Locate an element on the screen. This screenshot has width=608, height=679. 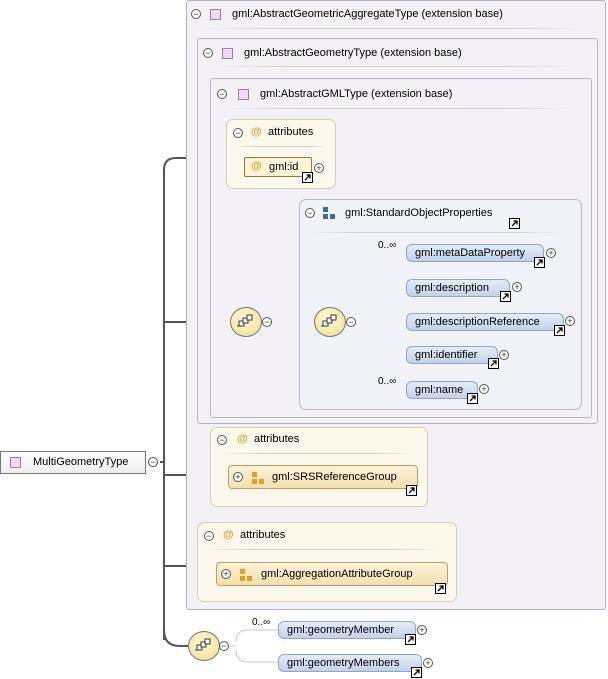
element-geometry-member: gml:geometryMember is located at coordinates (347, 630).